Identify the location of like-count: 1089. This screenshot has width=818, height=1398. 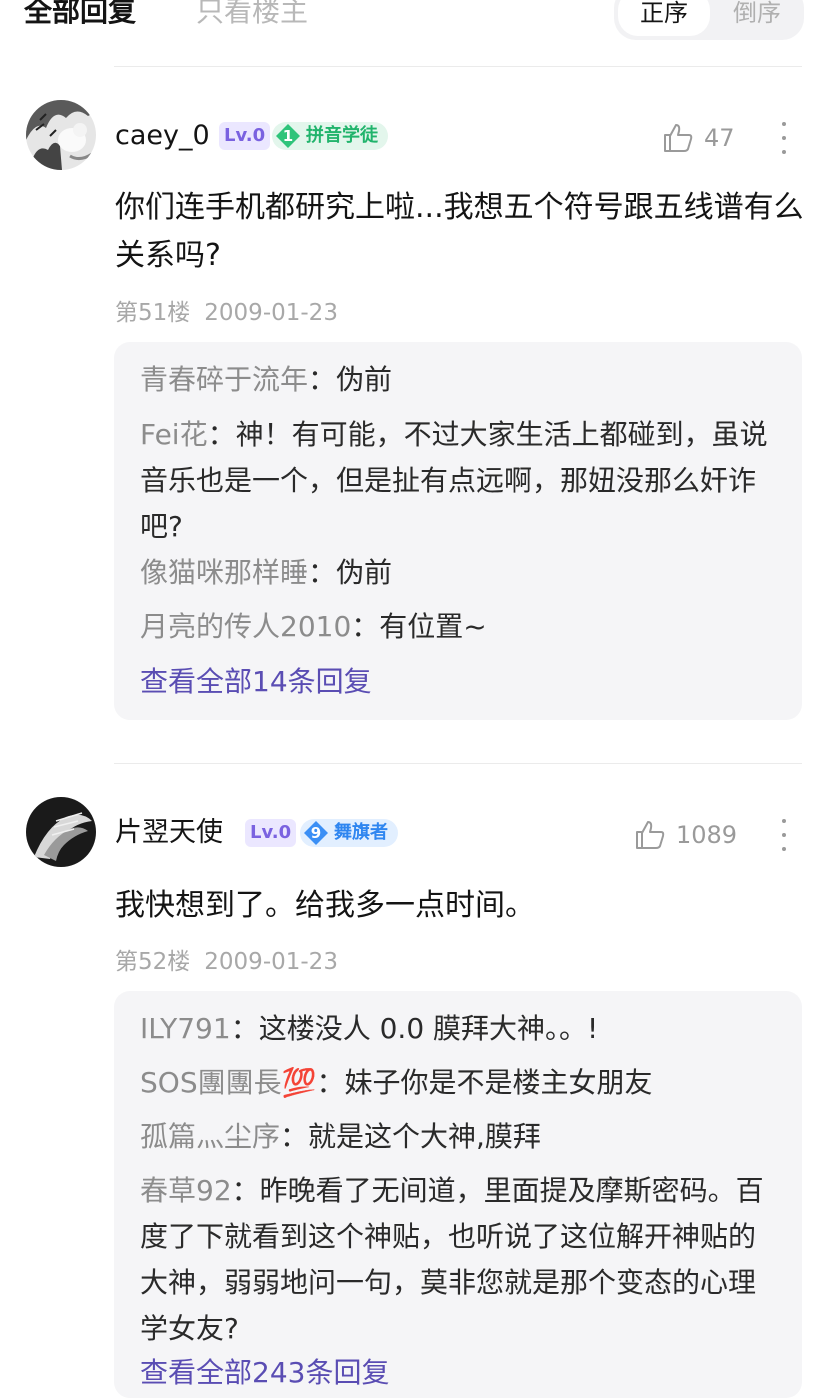
(707, 835).